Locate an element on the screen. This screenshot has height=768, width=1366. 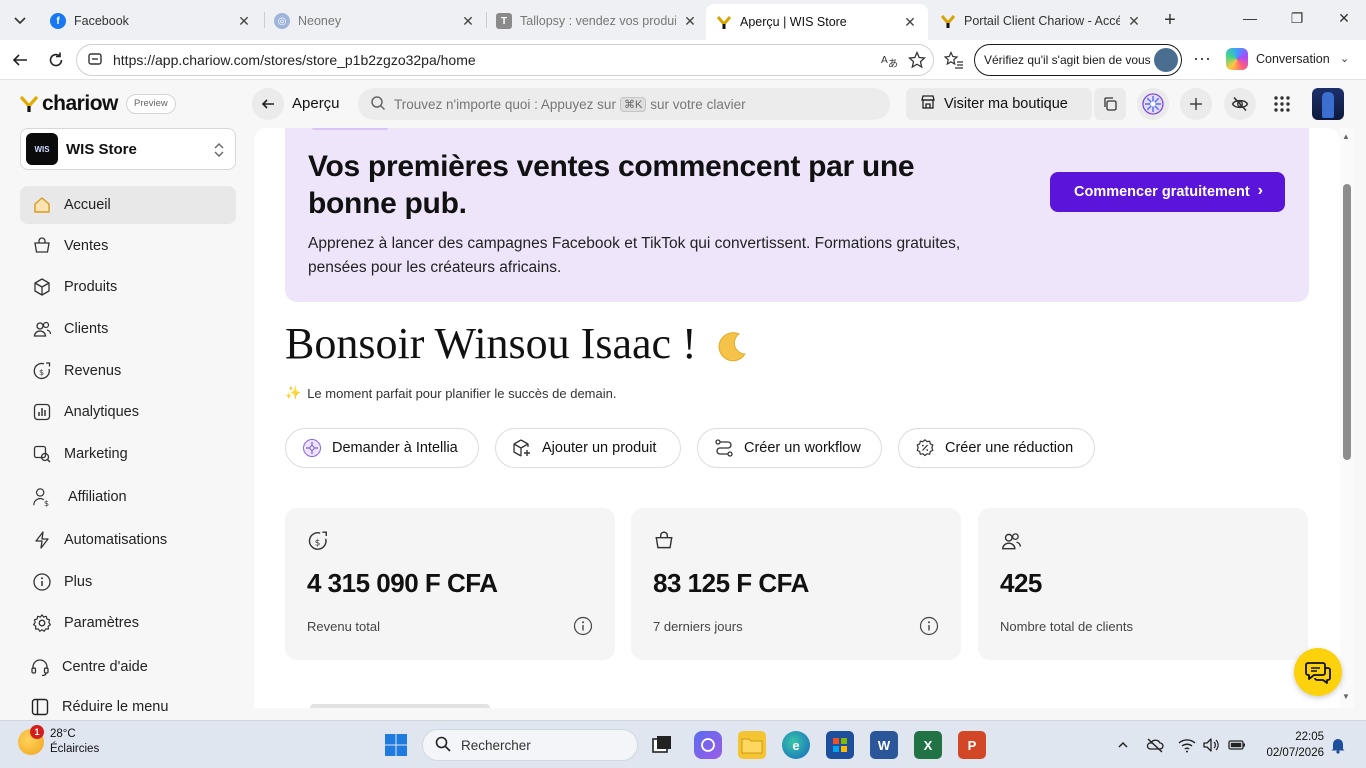
site-info-icon is located at coordinates (95, 60).